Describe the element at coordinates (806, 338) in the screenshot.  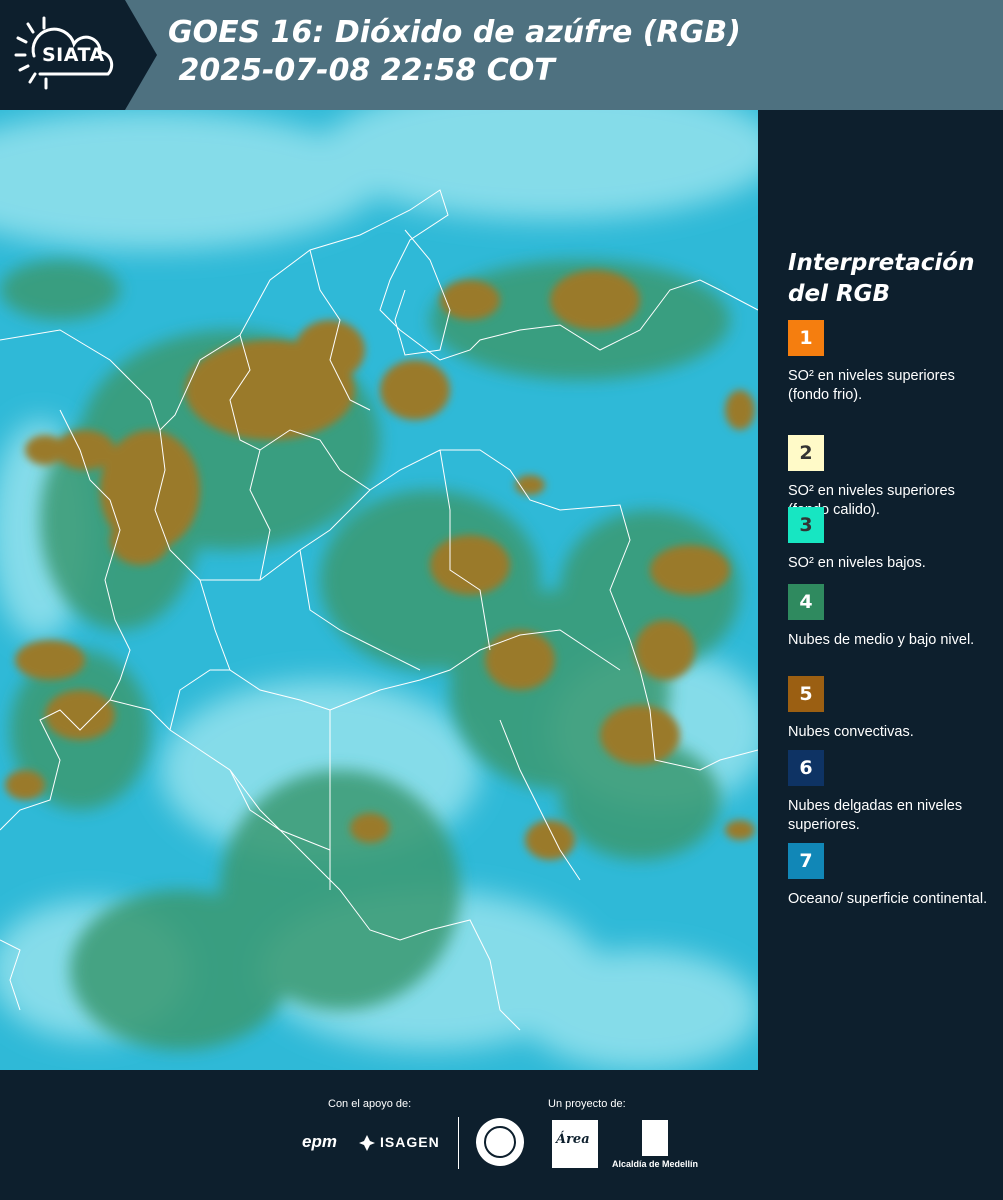
I see `legend-swatch: 1` at that location.